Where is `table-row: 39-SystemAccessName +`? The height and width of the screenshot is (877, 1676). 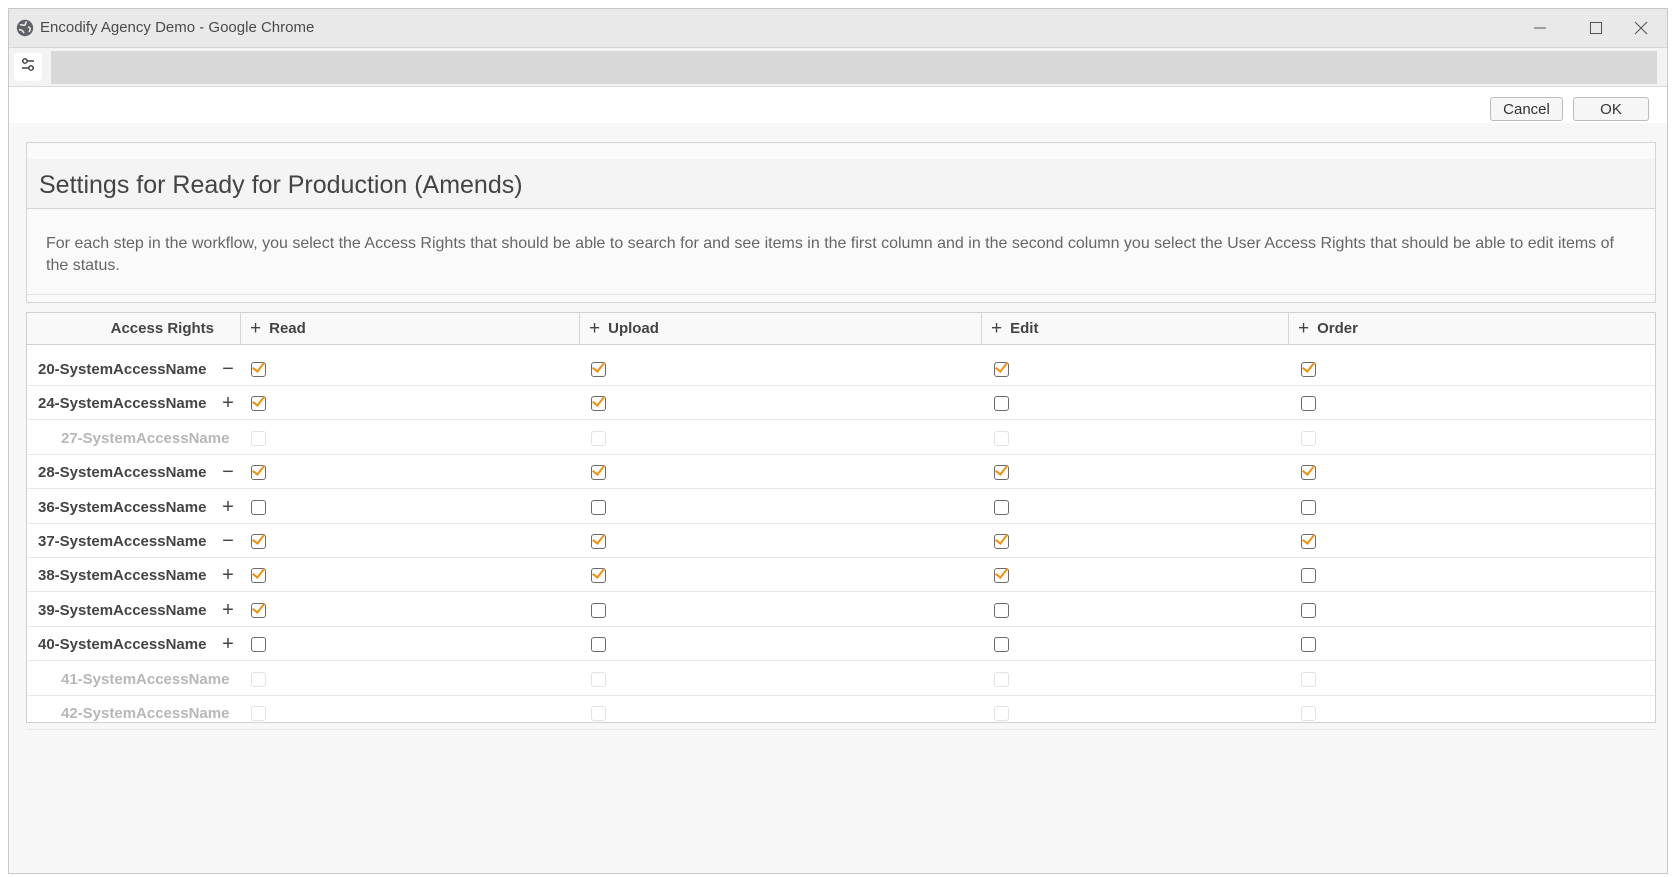
table-row: 39-SystemAccessName + is located at coordinates (841, 610).